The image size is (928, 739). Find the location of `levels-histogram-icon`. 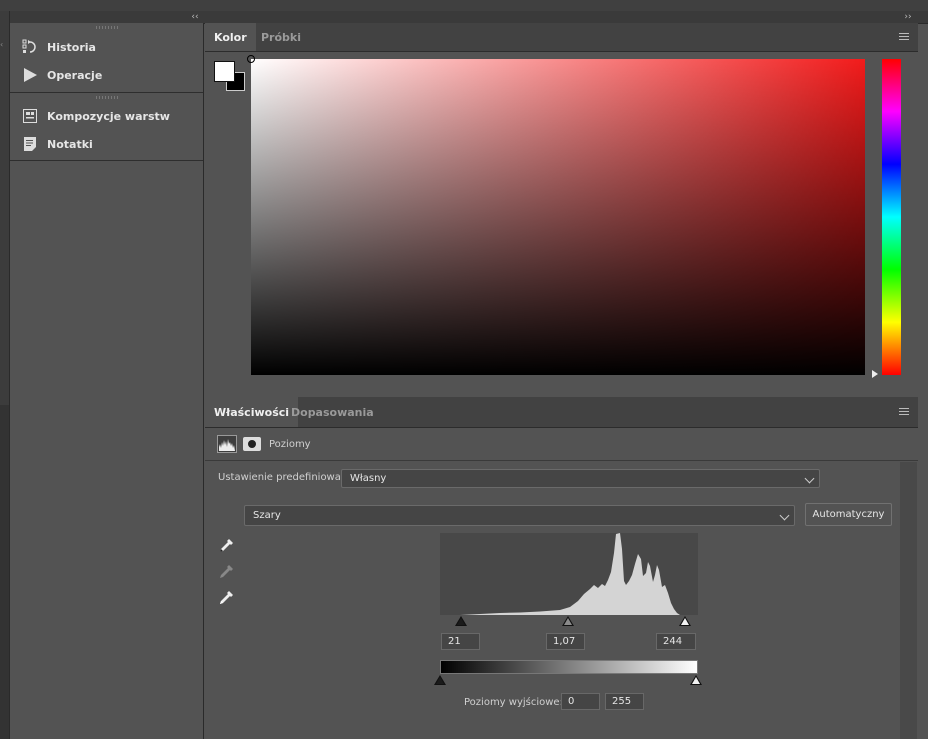

levels-histogram-icon is located at coordinates (227, 444).